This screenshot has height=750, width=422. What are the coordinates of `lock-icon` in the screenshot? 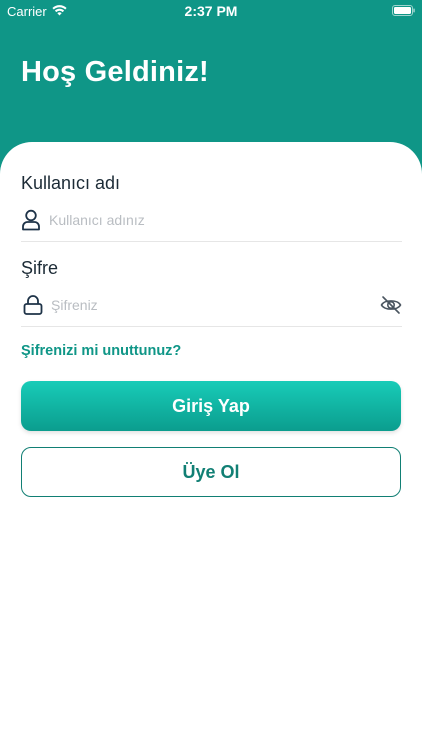 It's located at (33, 305).